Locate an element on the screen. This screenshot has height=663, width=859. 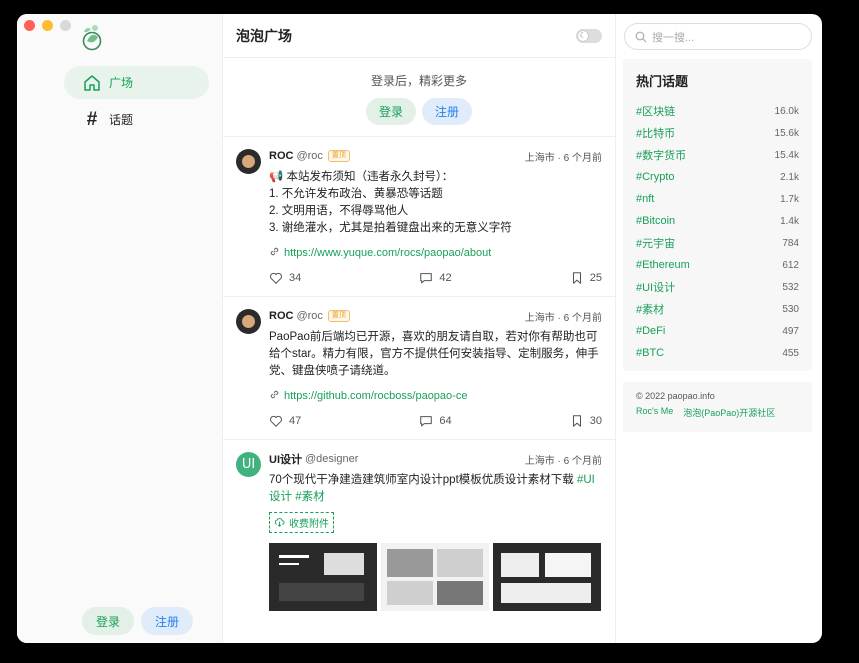
home-icon is located at coordinates (92, 83).